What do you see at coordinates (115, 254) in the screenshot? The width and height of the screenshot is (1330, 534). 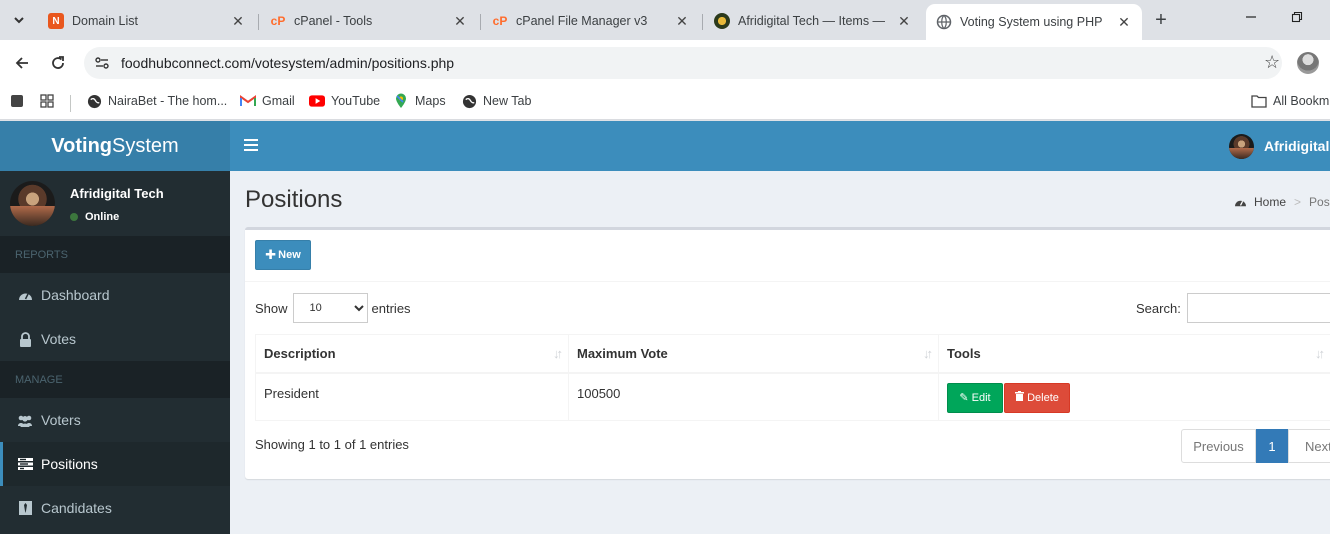 I see `sidebar-header-reports: REPORTS` at bounding box center [115, 254].